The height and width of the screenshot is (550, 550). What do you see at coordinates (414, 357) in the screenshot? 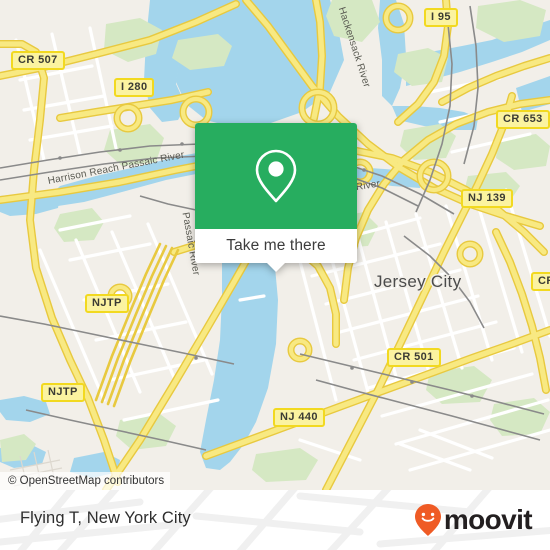
I see `route-shield: CR 501` at bounding box center [414, 357].